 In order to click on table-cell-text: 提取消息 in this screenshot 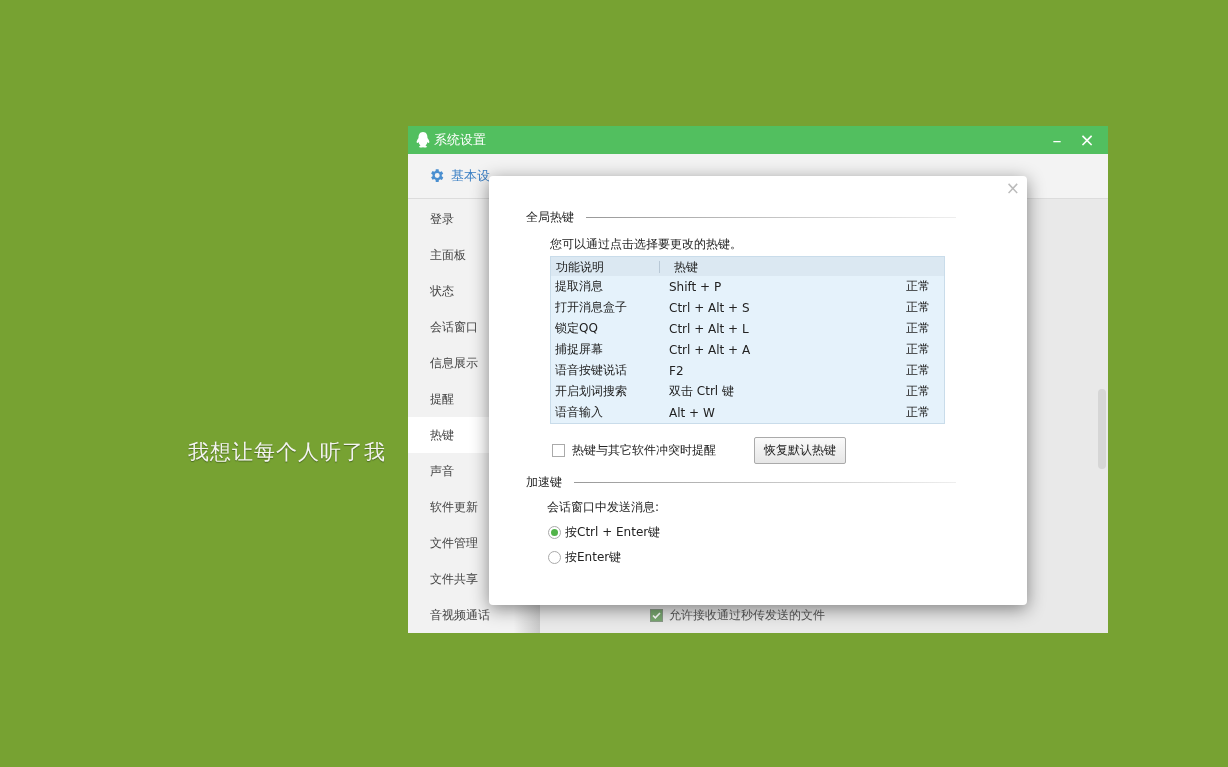, I will do `click(579, 286)`.